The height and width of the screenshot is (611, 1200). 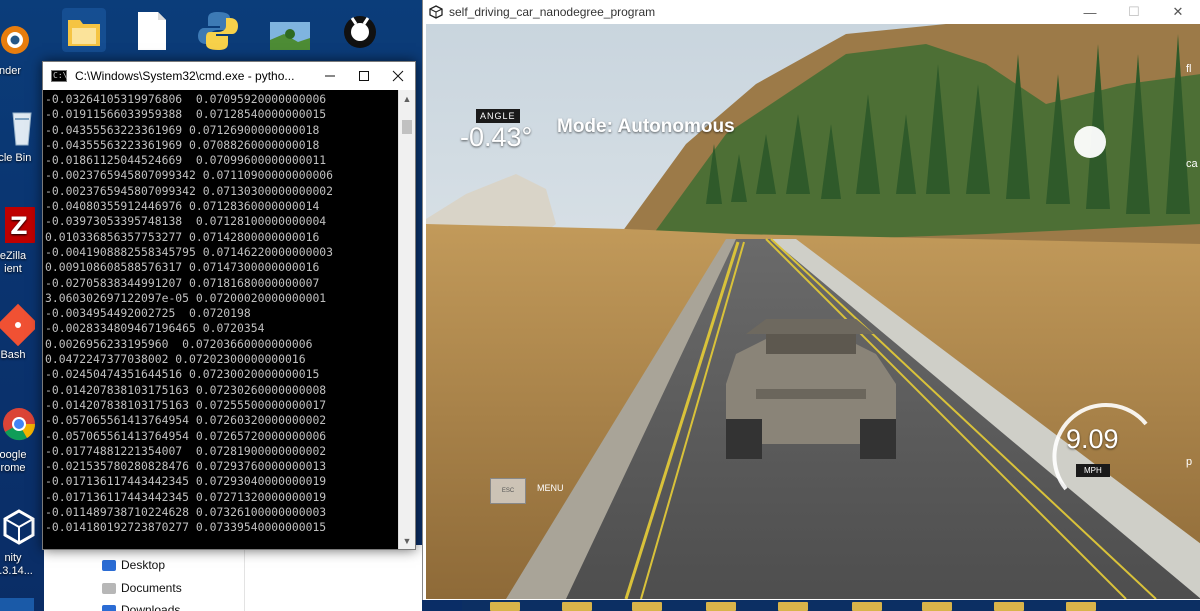 What do you see at coordinates (407, 540) in the screenshot?
I see `scroll-down-icon: ▼` at bounding box center [407, 540].